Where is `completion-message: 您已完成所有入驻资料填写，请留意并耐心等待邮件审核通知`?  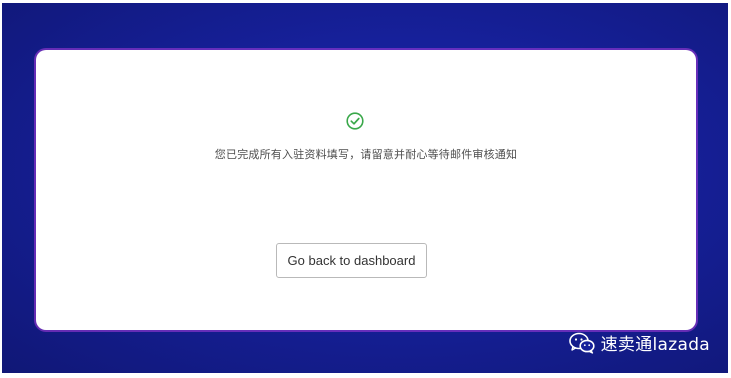
completion-message: 您已完成所有入驻资料填写，请留意并耐心等待邮件审核通知 is located at coordinates (366, 154).